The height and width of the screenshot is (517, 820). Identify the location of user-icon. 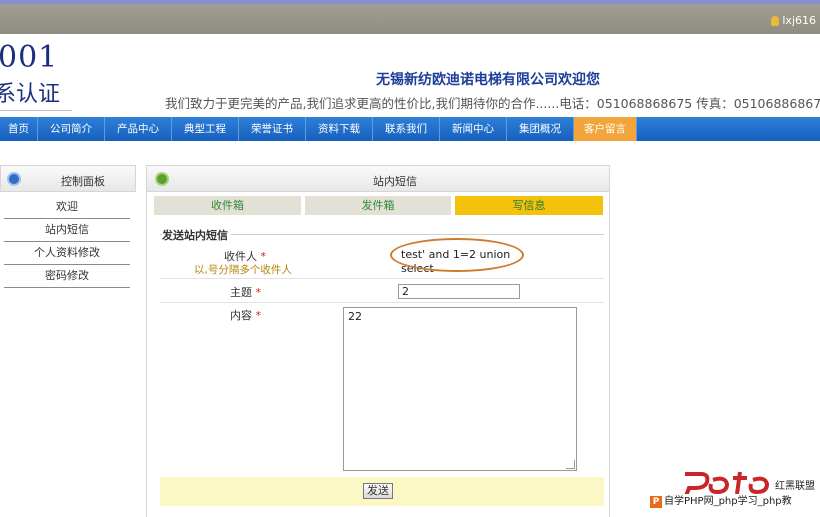
(775, 20).